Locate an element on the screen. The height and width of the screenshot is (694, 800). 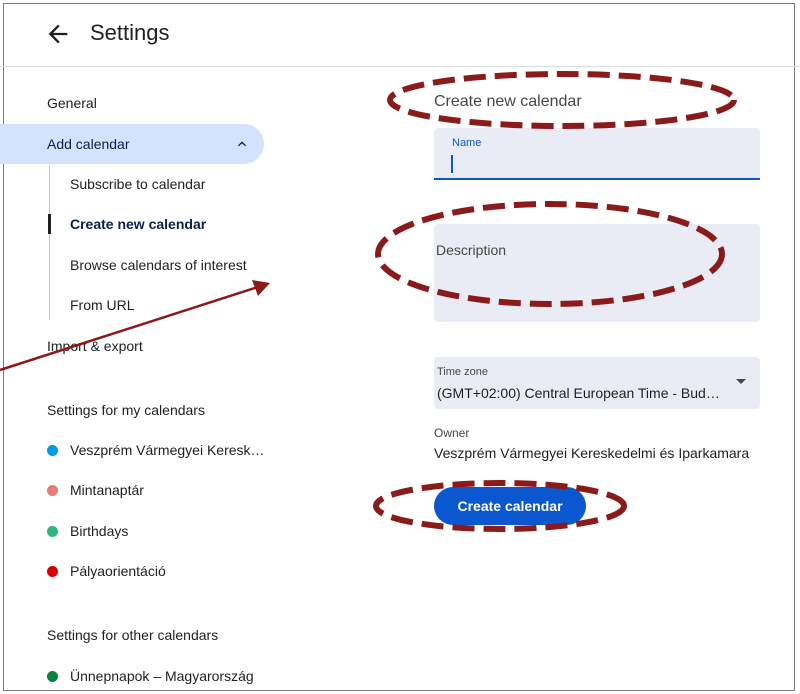
name-input is located at coordinates (597, 164).